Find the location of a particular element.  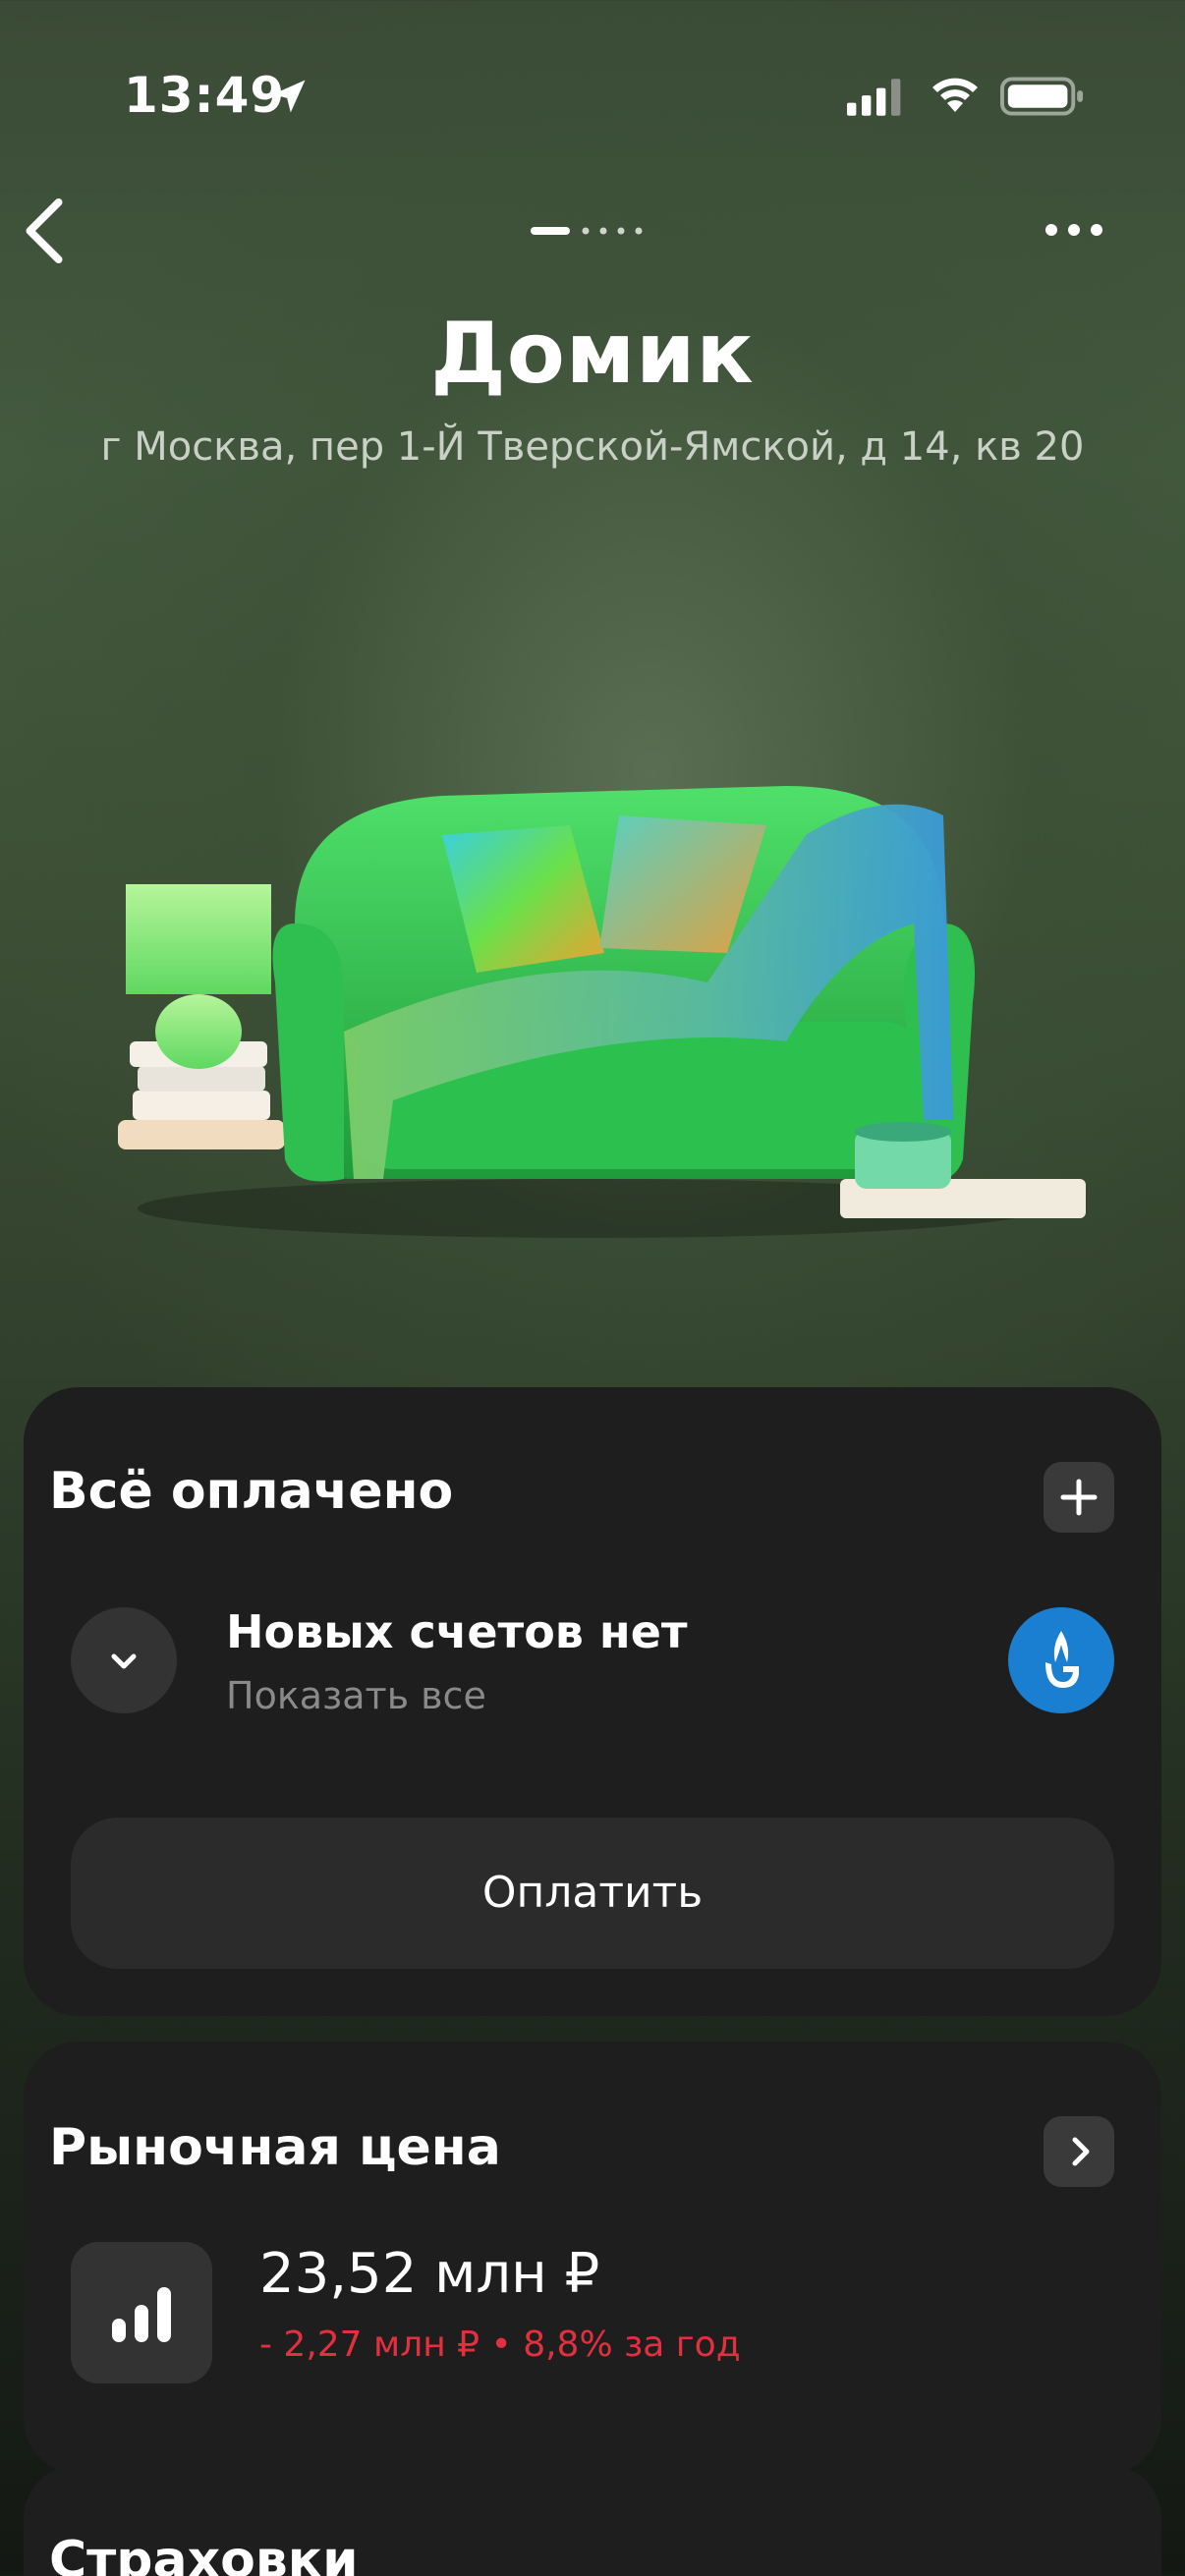

cellular-signal-icon is located at coordinates (874, 97).